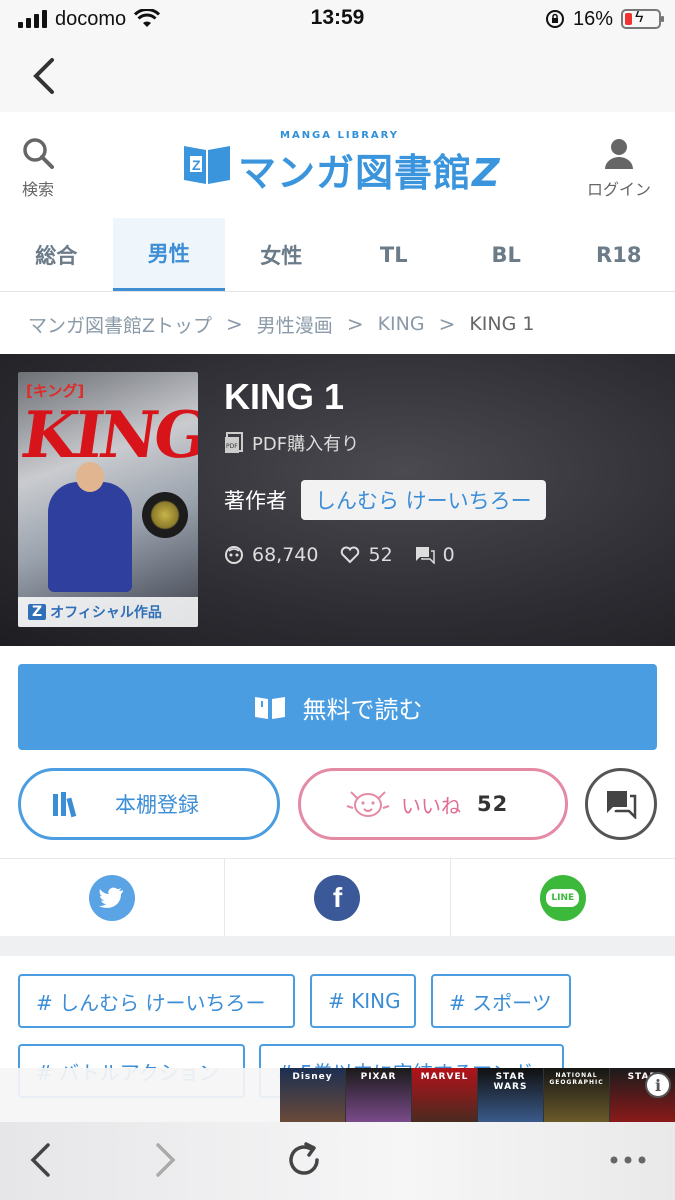 This screenshot has height=1200, width=675. What do you see at coordinates (157, 805) in the screenshot?
I see `bookshelf-label: 本棚登録` at bounding box center [157, 805].